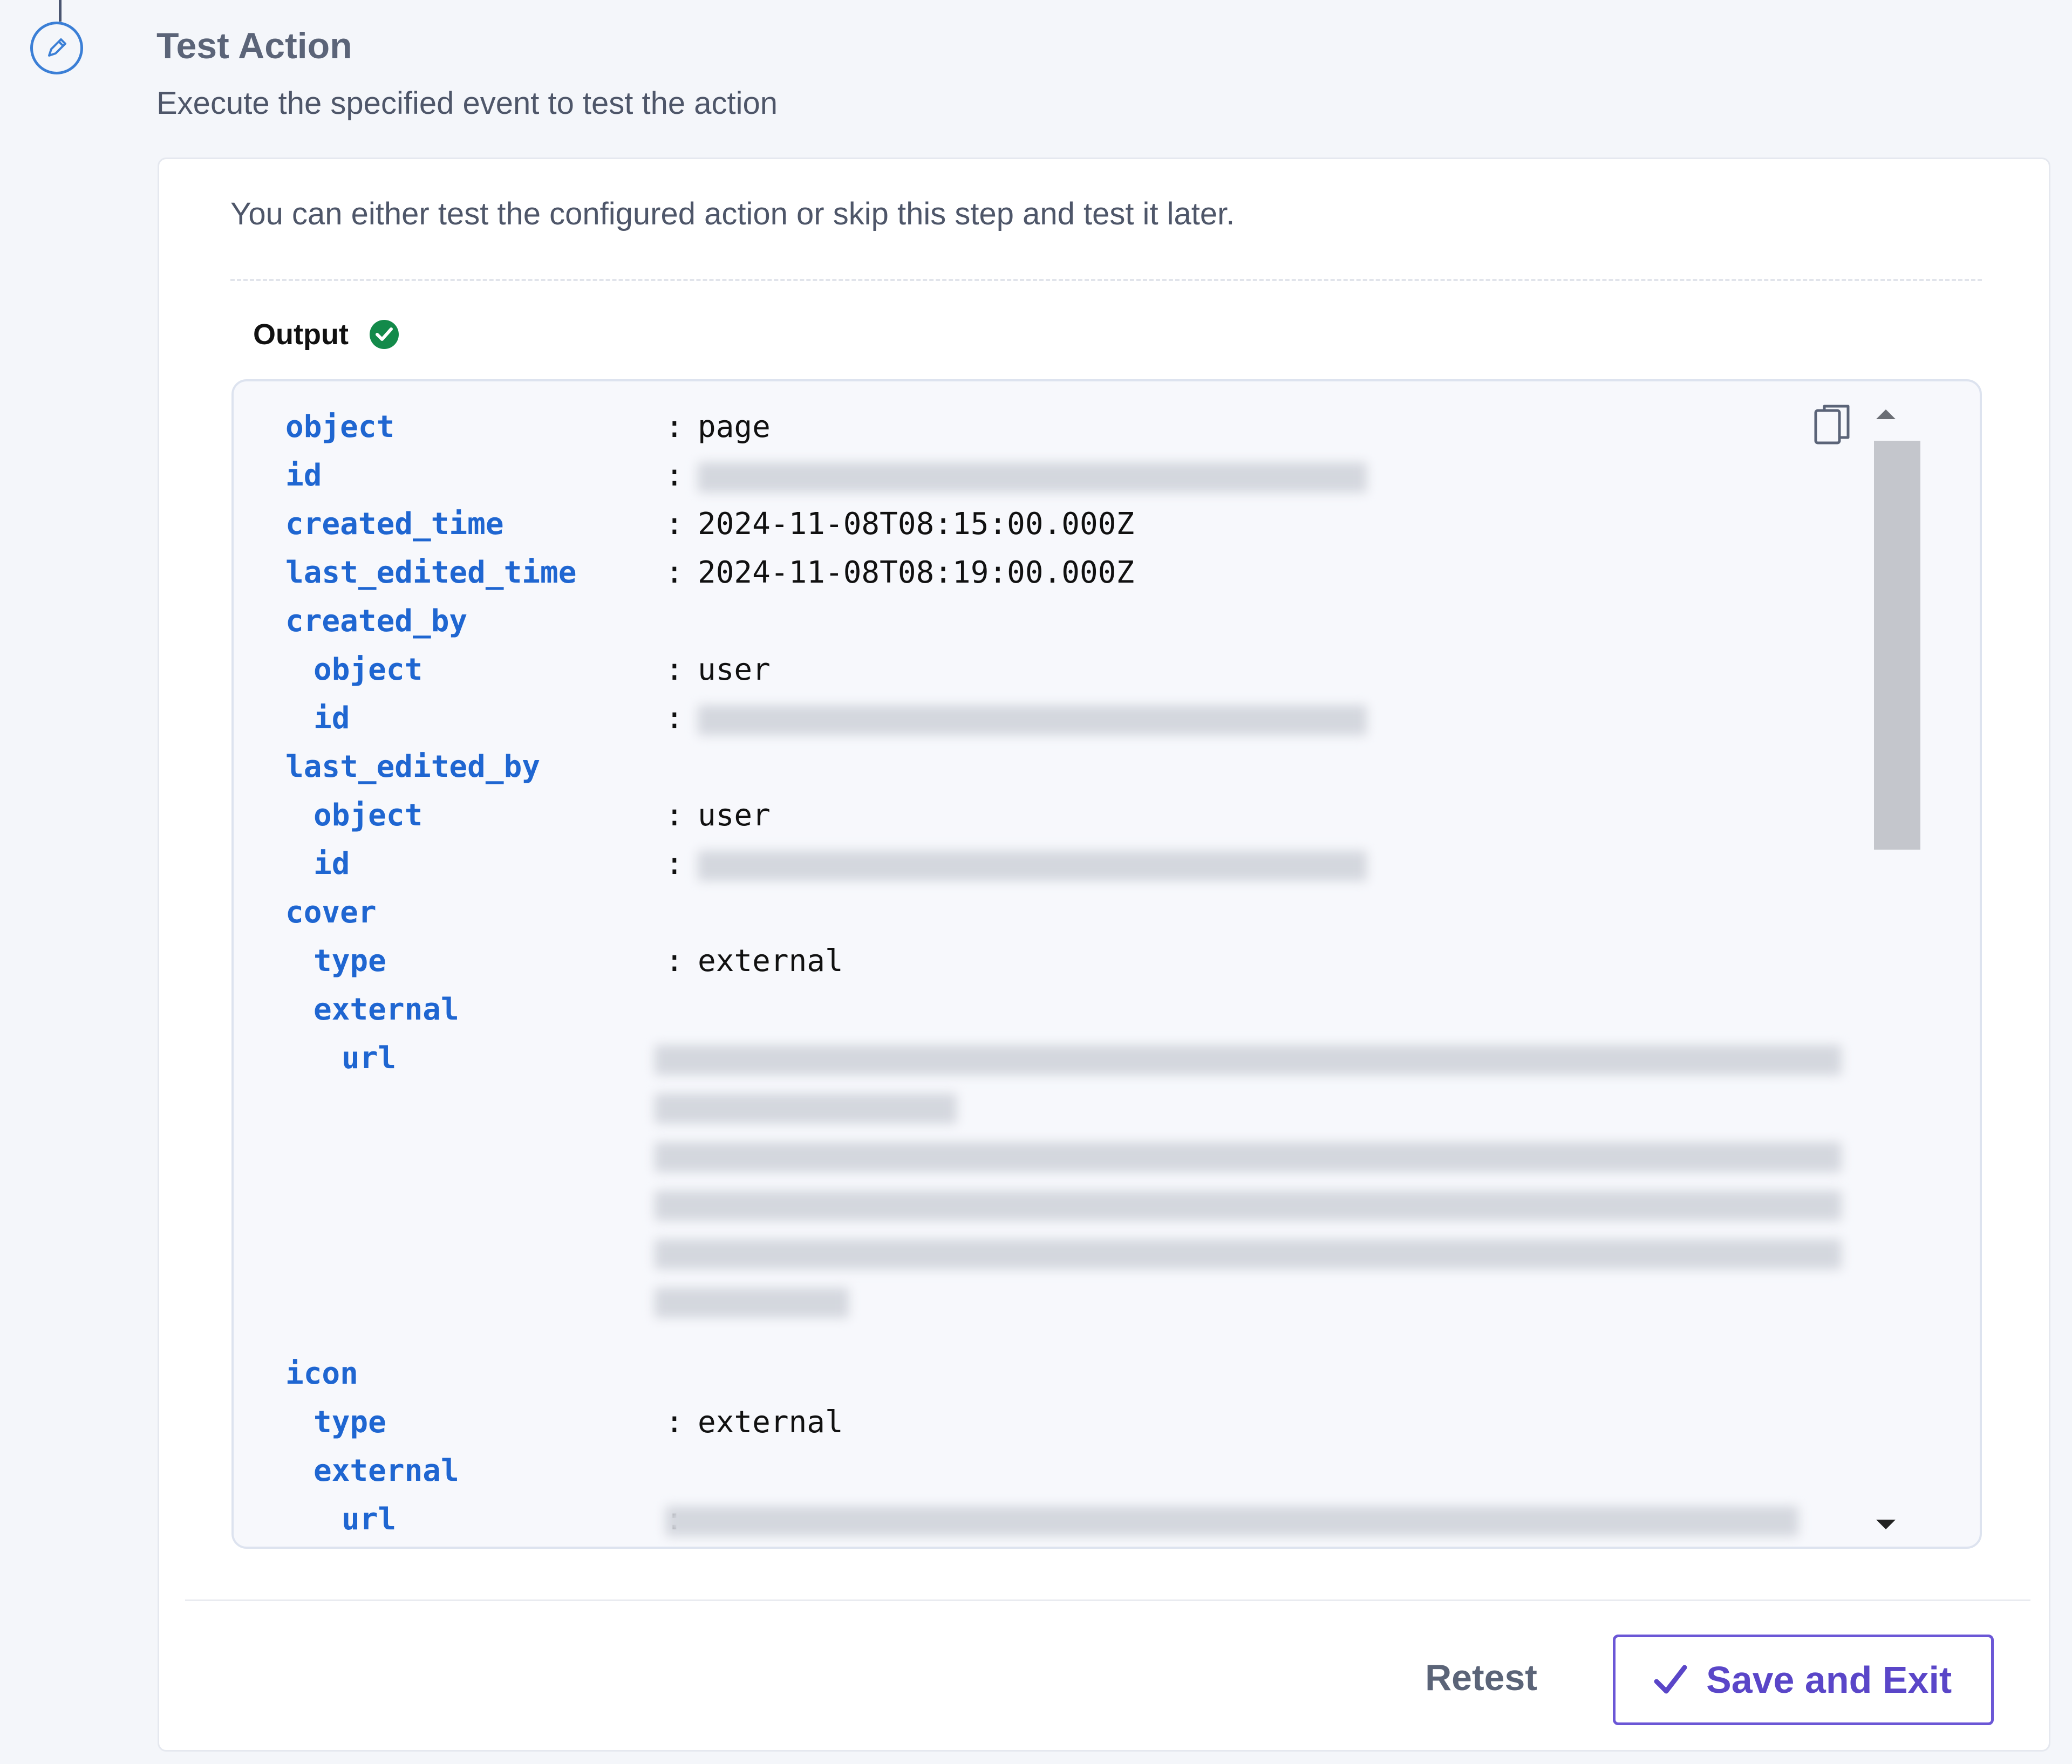  Describe the element at coordinates (394, 524) in the screenshot. I see `output-key: created_time` at that location.